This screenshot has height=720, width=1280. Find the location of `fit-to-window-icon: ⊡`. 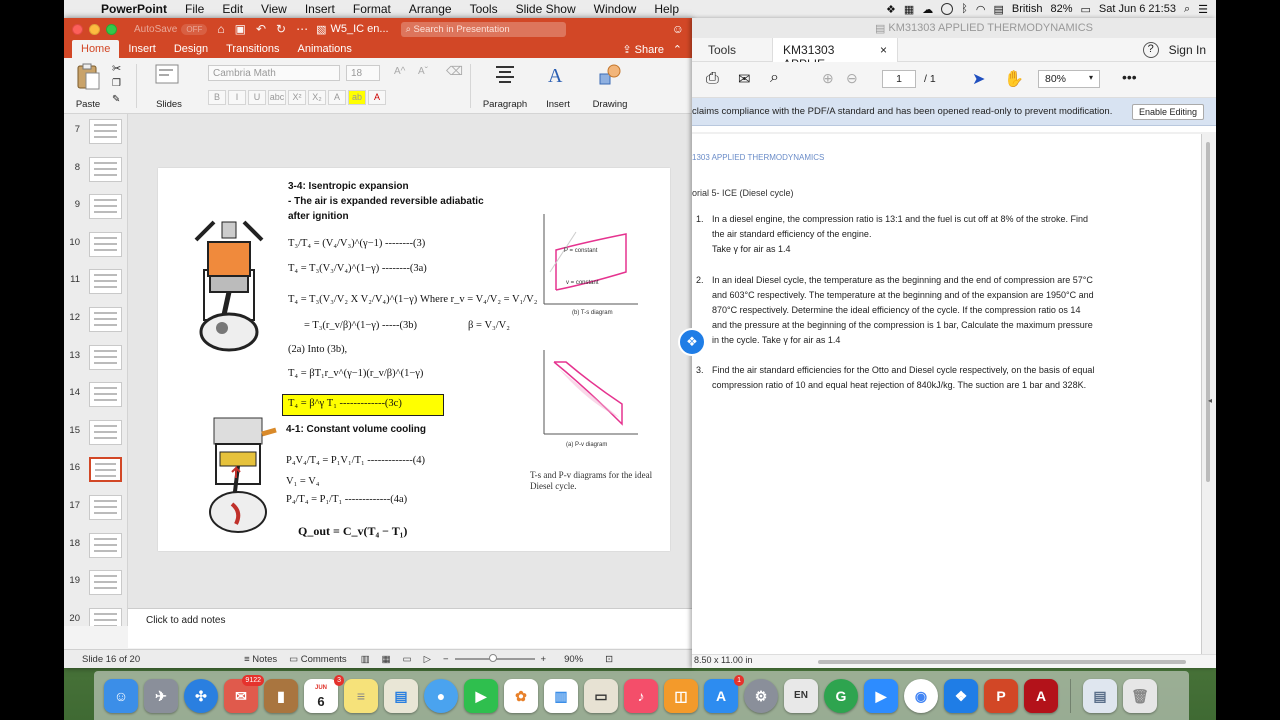

fit-to-window-icon: ⊡ is located at coordinates (609, 659).